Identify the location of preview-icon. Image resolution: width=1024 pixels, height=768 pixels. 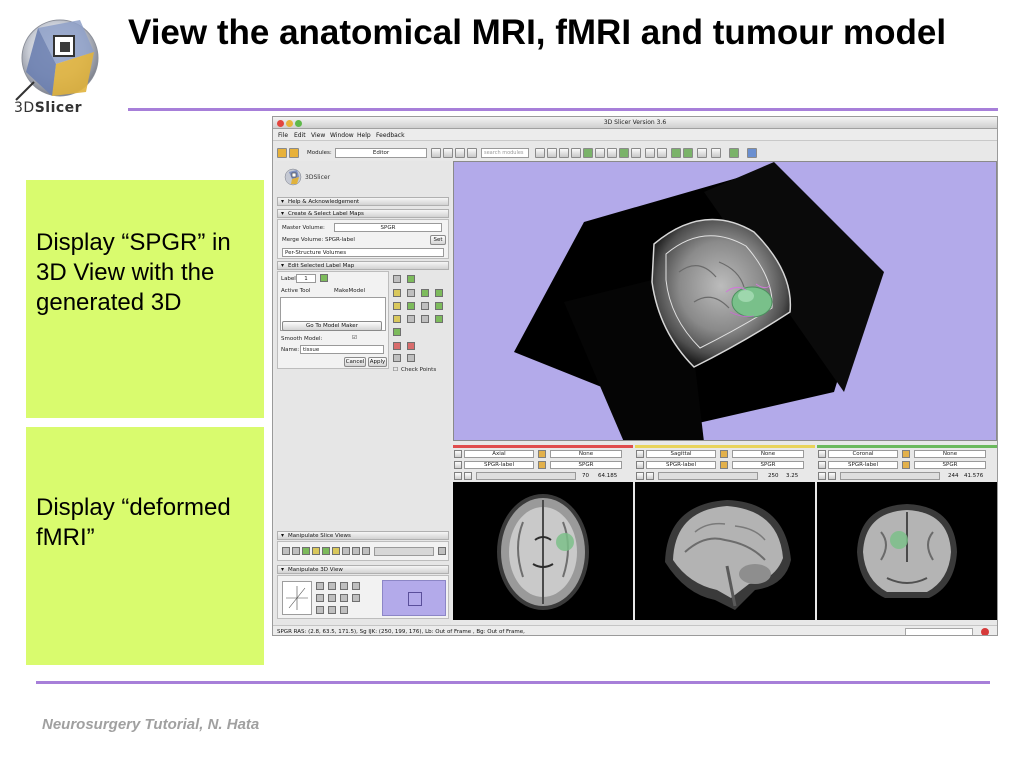
(397, 358).